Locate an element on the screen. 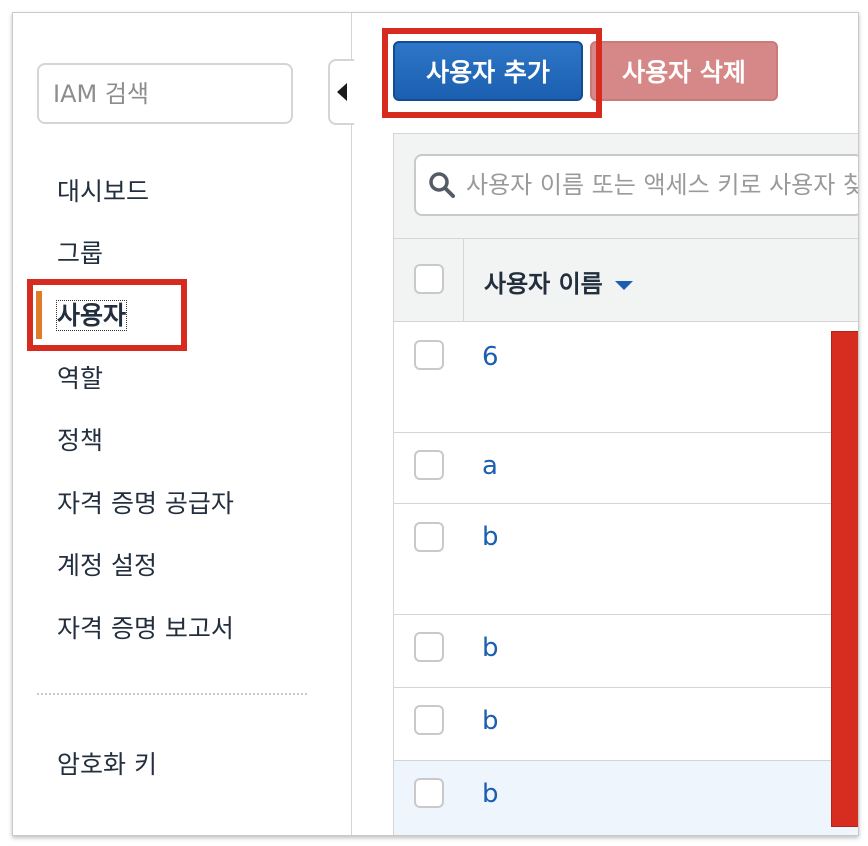 The height and width of the screenshot is (846, 868). sidebar-item-account-settings: 계정 설정 is located at coordinates (107, 566).